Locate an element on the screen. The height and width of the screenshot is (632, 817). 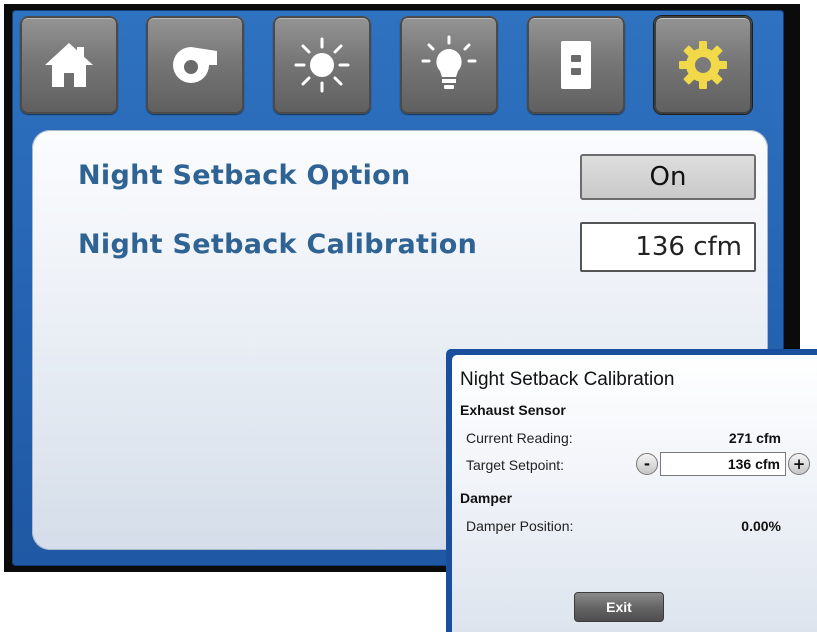
tab-settings is located at coordinates (703, 65).